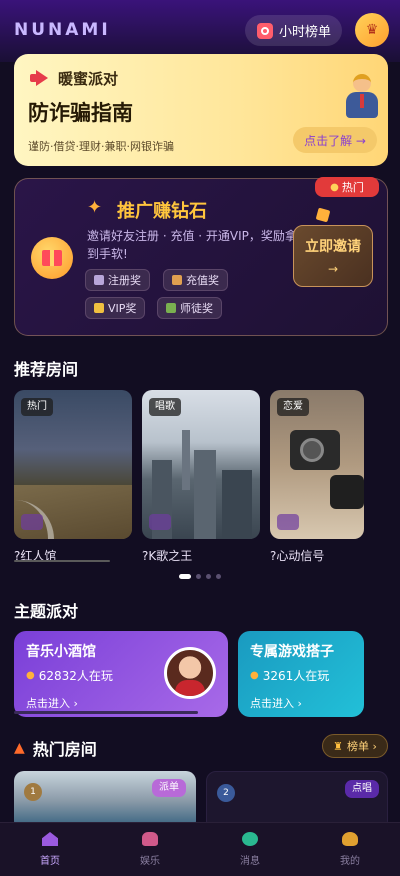 The image size is (400, 876). Describe the element at coordinates (335, 140) in the screenshot. I see `learn-more-button: 点击了解 →` at that location.